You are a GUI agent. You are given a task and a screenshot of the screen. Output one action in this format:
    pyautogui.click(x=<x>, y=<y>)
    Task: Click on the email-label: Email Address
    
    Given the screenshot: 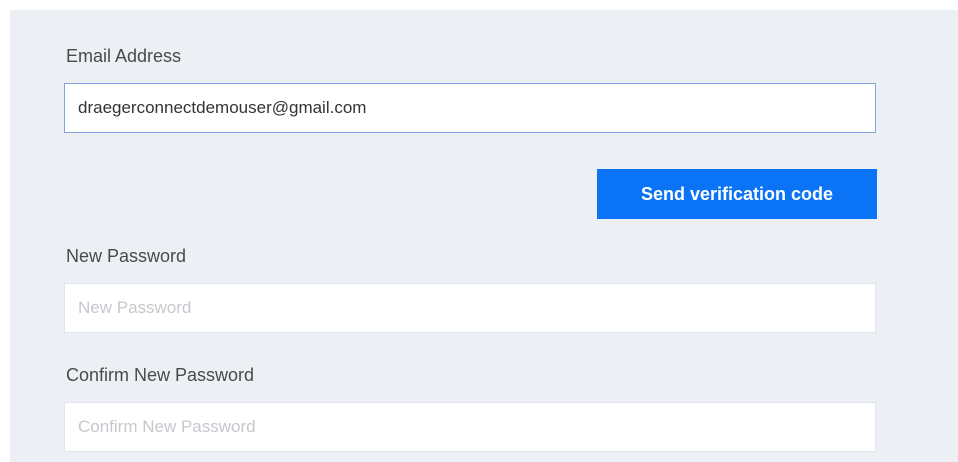 What is the action you would take?
    pyautogui.click(x=124, y=56)
    